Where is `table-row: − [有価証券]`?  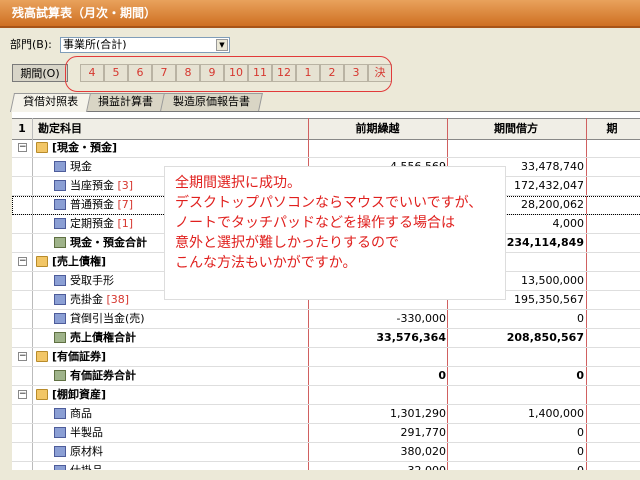
table-row: − [有価証券] is located at coordinates (326, 357).